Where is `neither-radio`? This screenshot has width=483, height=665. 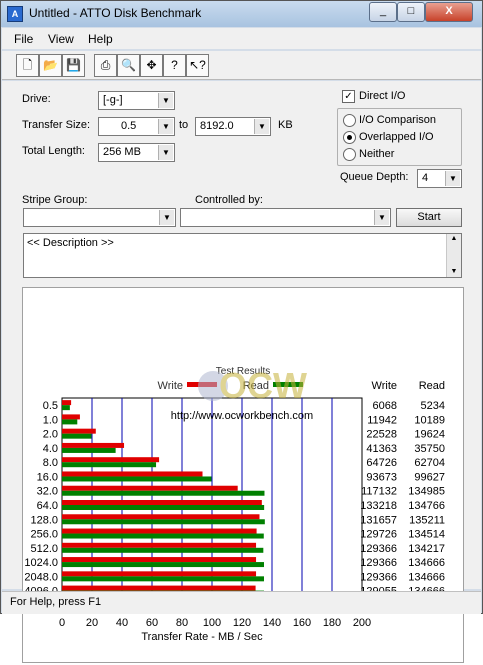 neither-radio is located at coordinates (349, 154).